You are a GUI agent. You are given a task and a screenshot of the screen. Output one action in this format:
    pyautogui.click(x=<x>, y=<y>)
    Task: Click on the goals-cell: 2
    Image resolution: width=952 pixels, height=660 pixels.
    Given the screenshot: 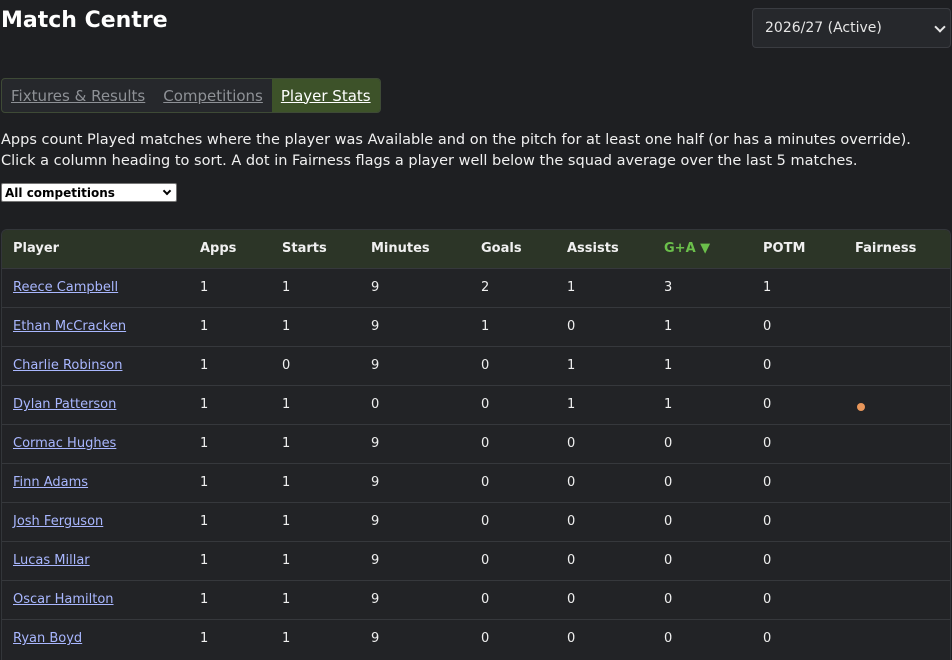 What is the action you would take?
    pyautogui.click(x=485, y=287)
    